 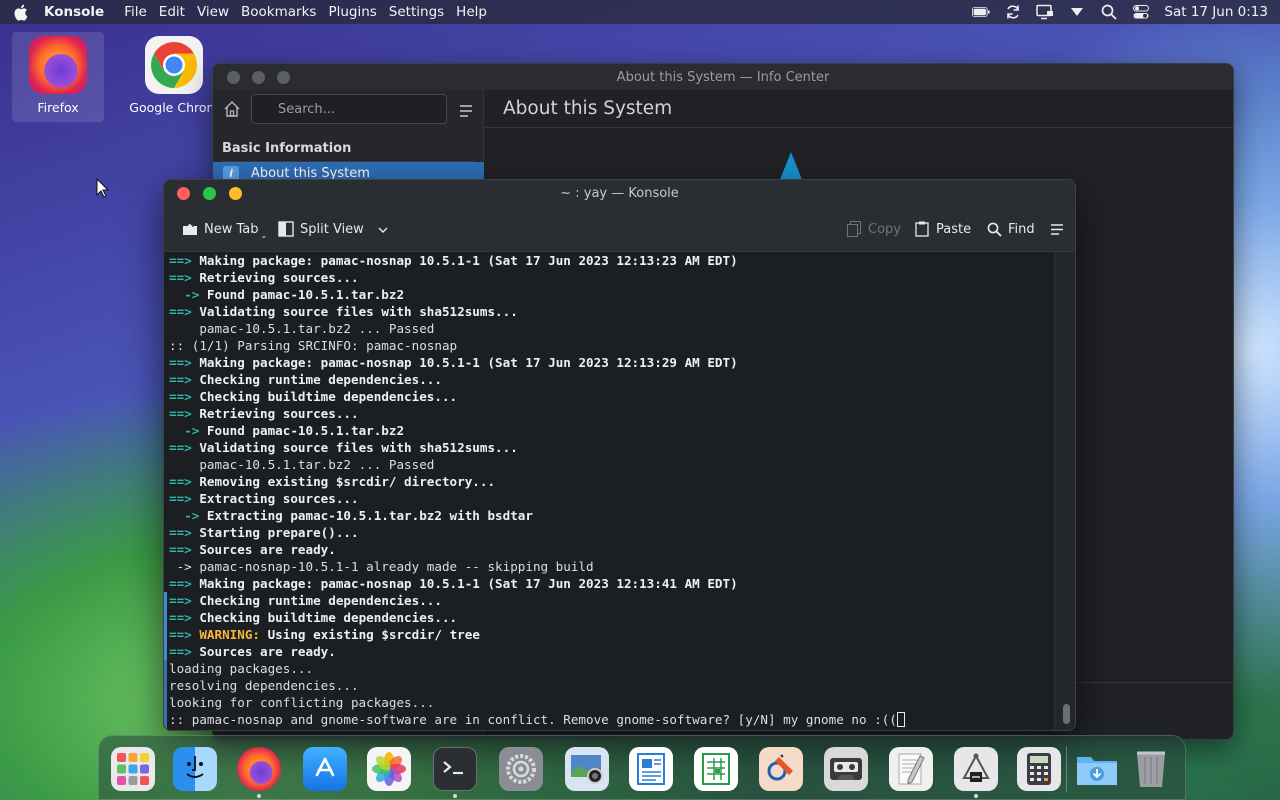 I want to click on battery-icon, so click(x=981, y=12).